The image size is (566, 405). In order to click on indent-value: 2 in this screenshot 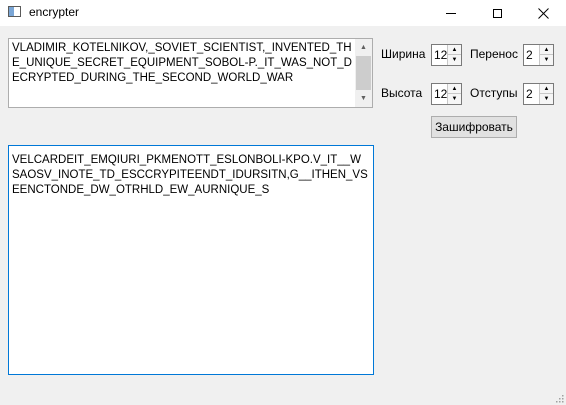, I will do `click(529, 94)`.